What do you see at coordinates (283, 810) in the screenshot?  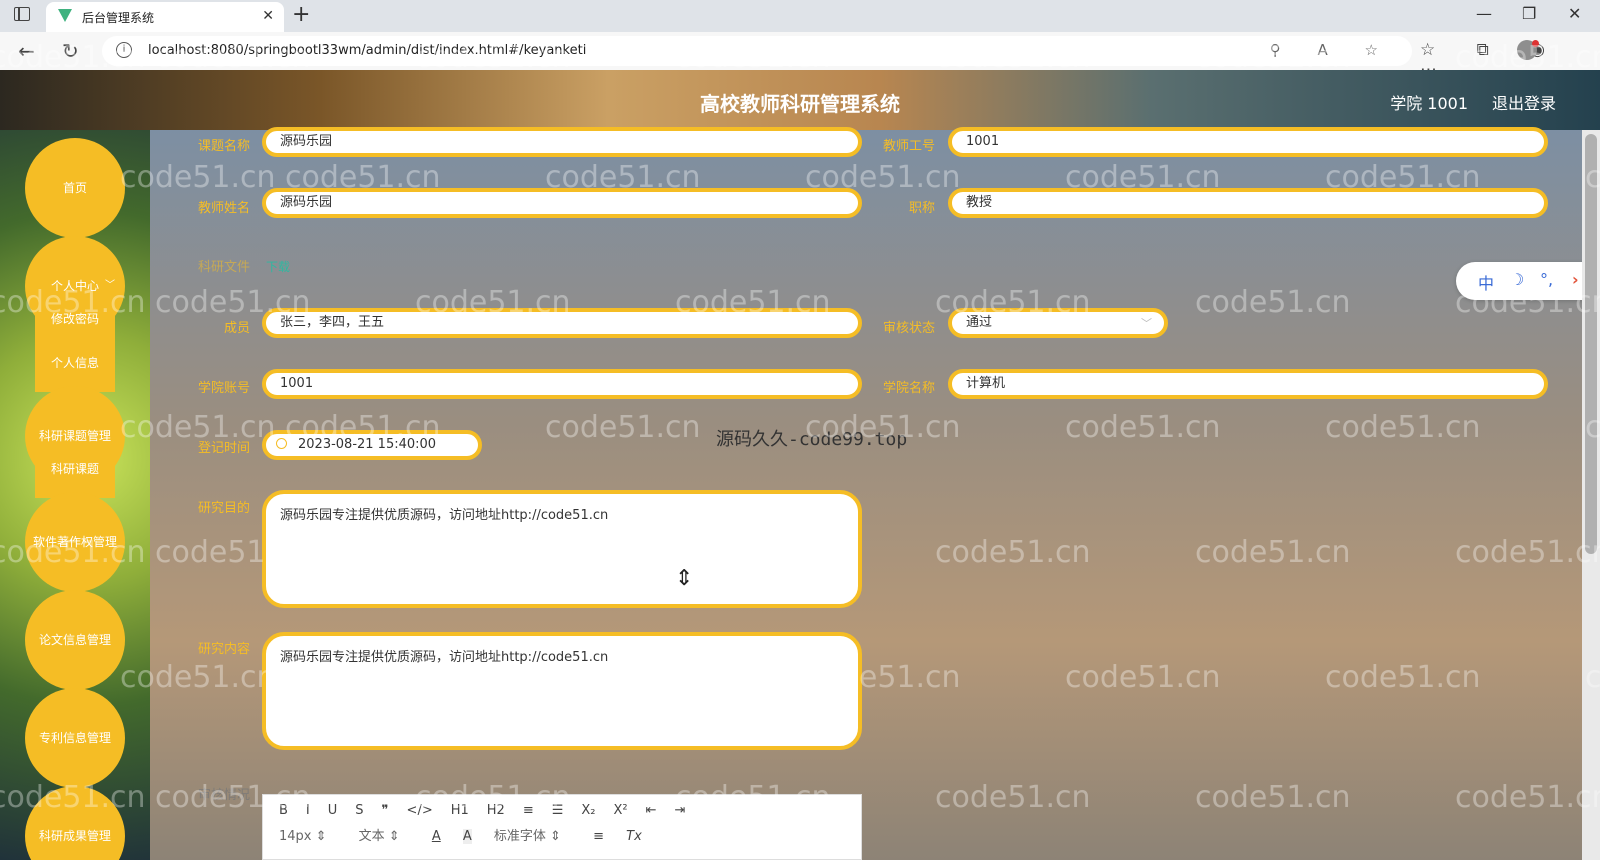 I see `editor-tool-icon: B` at bounding box center [283, 810].